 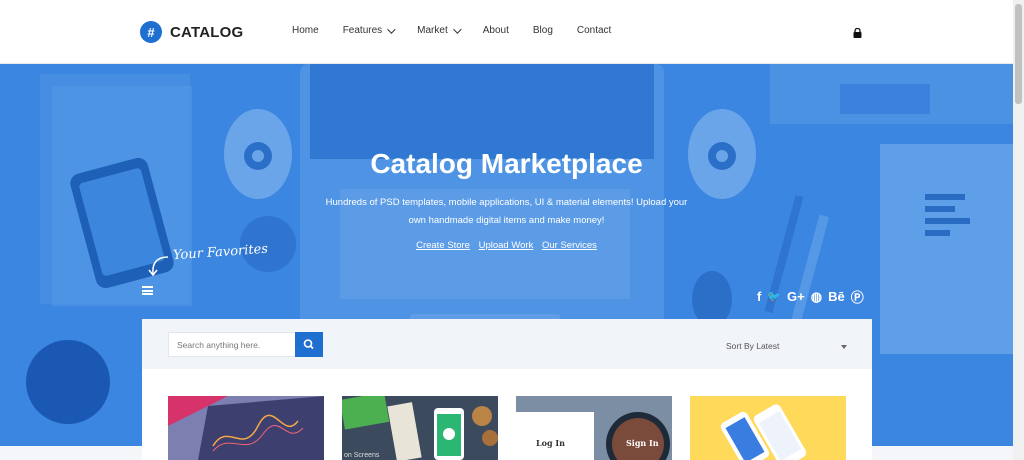 What do you see at coordinates (507, 344) in the screenshot?
I see `filter-bar: Search anything here. Sort By Latest` at bounding box center [507, 344].